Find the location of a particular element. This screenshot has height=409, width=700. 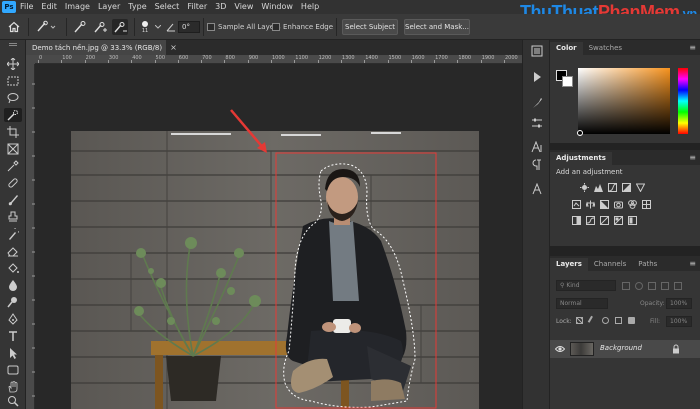

chevron-down-icon is located at coordinates (158, 27).